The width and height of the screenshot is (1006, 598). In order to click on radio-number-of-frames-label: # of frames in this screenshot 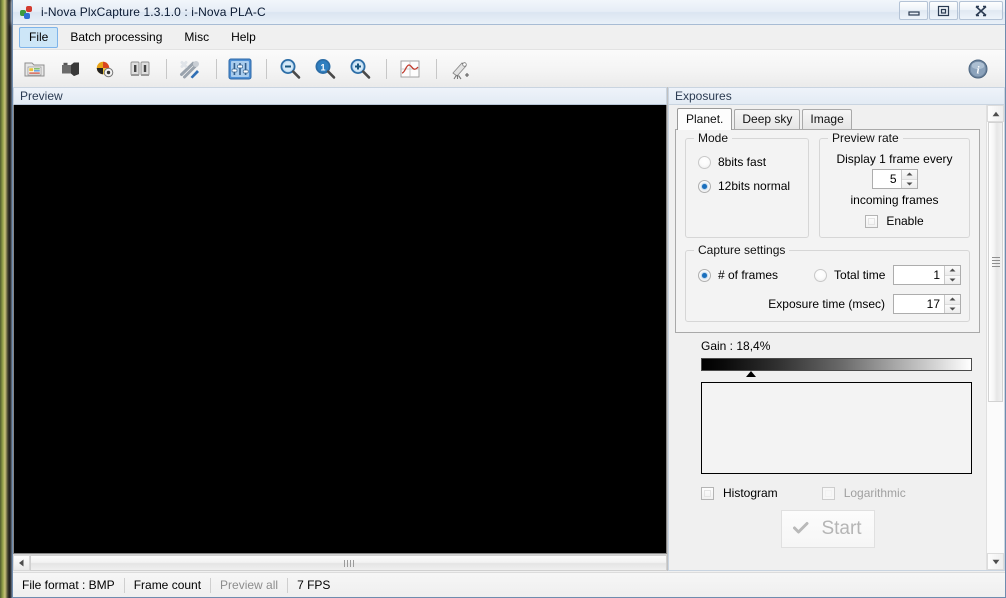, I will do `click(748, 275)`.